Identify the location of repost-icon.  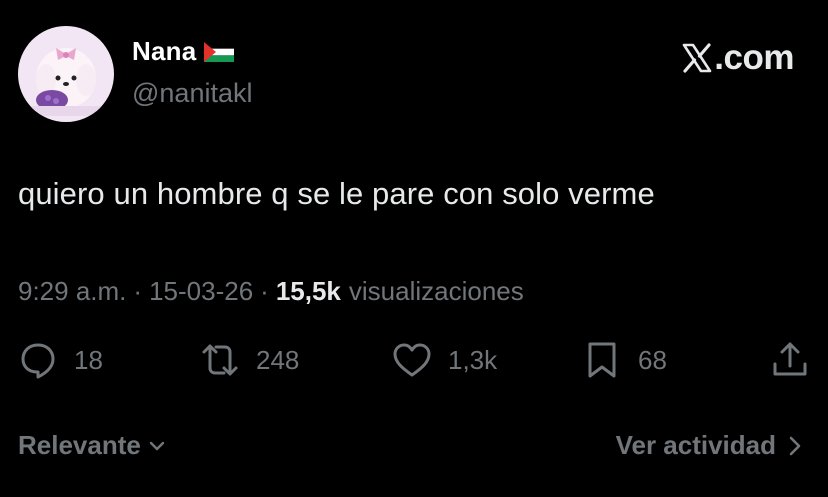
(220, 360).